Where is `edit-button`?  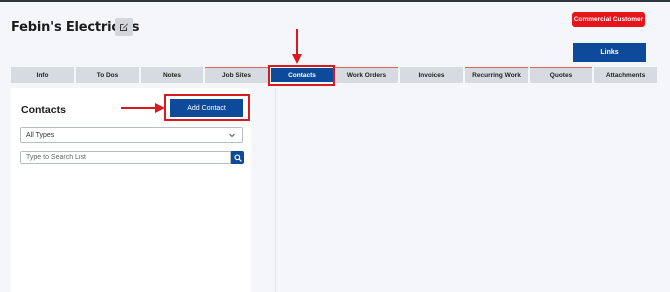
edit-button is located at coordinates (124, 27).